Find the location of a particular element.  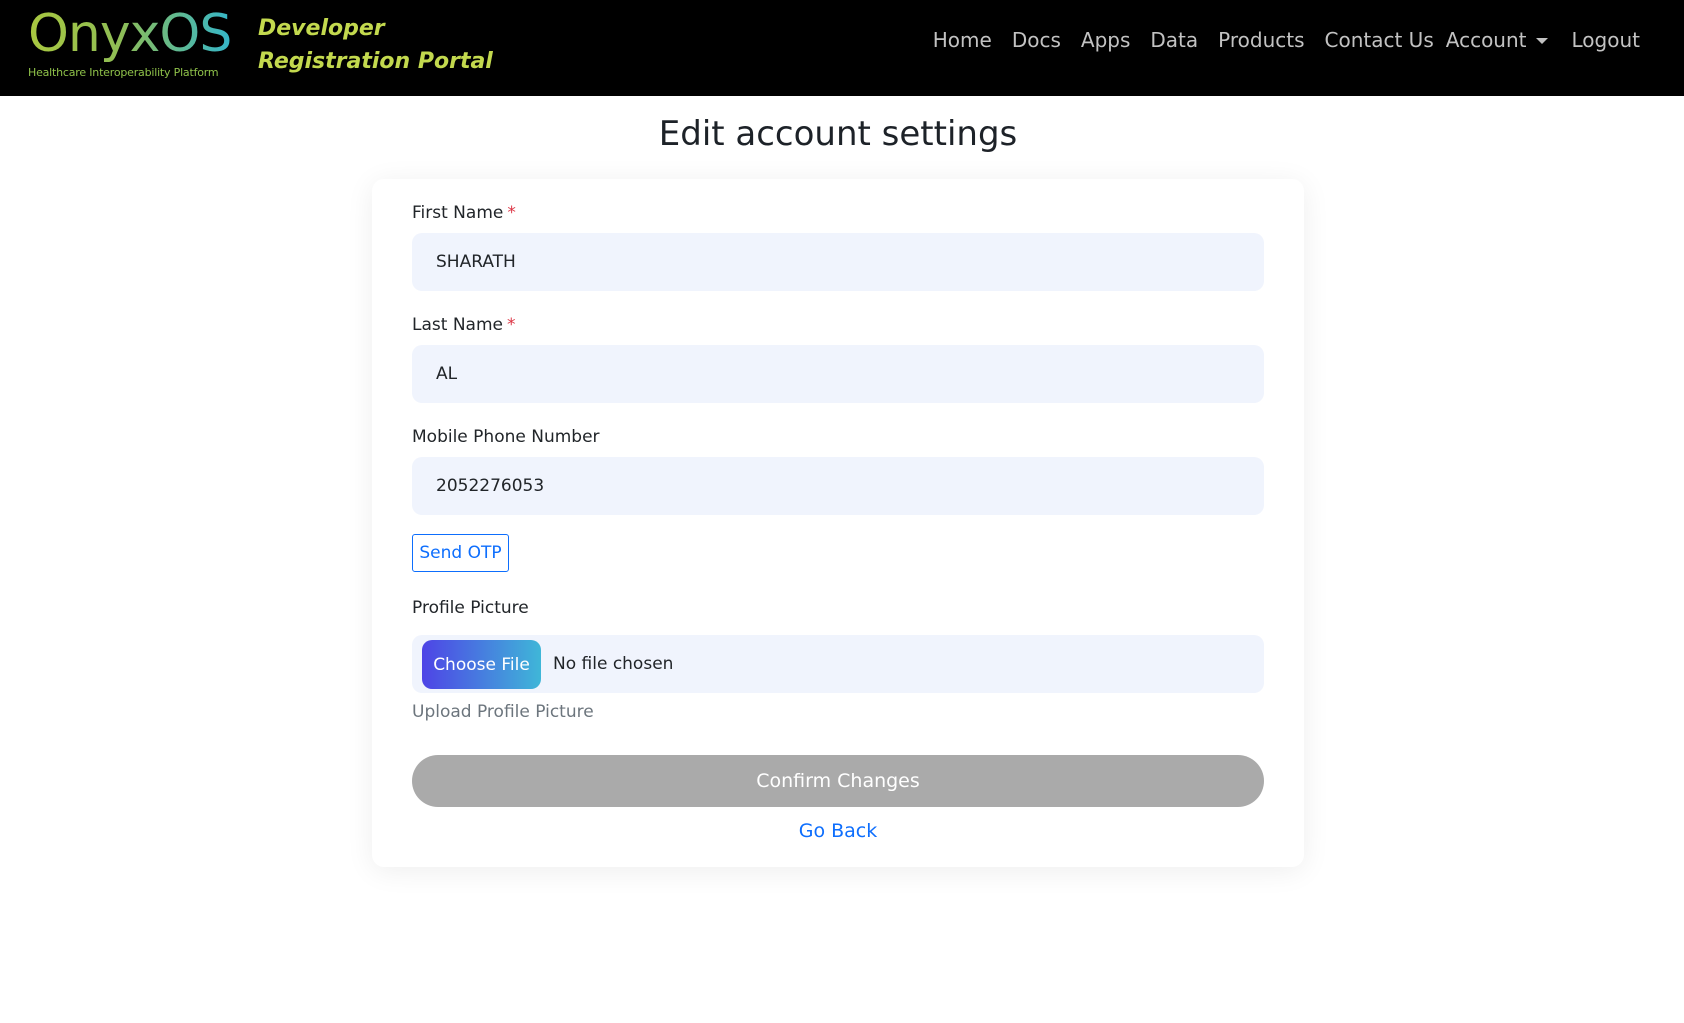

nav-products: Products is located at coordinates (1261, 40).